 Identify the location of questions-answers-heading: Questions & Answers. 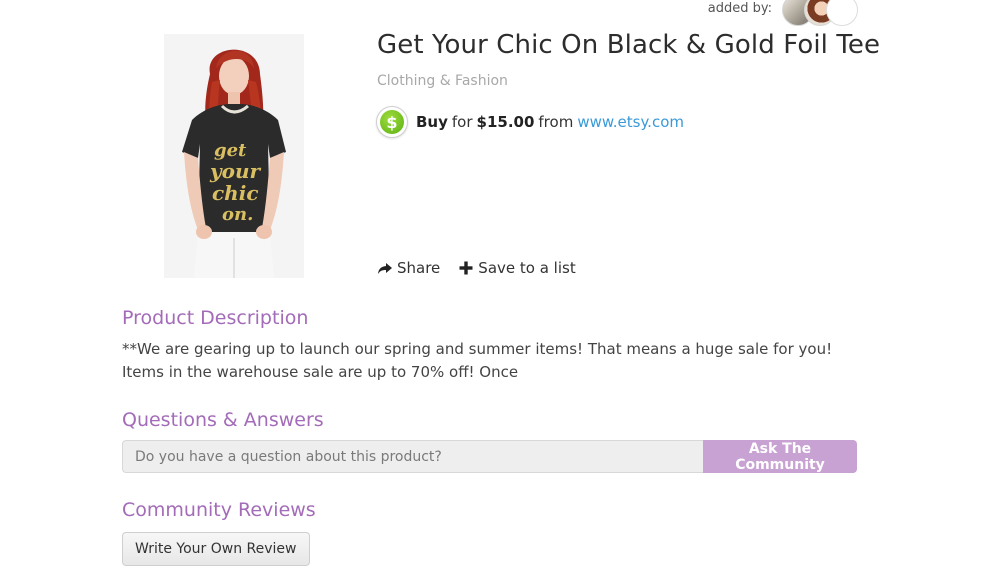
(223, 420).